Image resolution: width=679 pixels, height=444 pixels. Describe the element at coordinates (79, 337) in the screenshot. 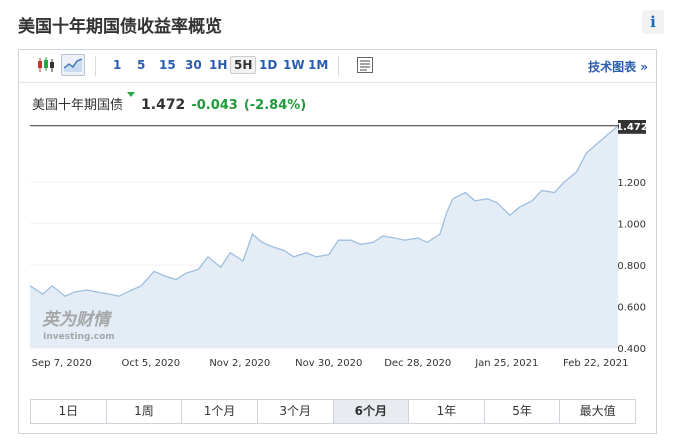

I see `watermark-site: Investing.com` at that location.